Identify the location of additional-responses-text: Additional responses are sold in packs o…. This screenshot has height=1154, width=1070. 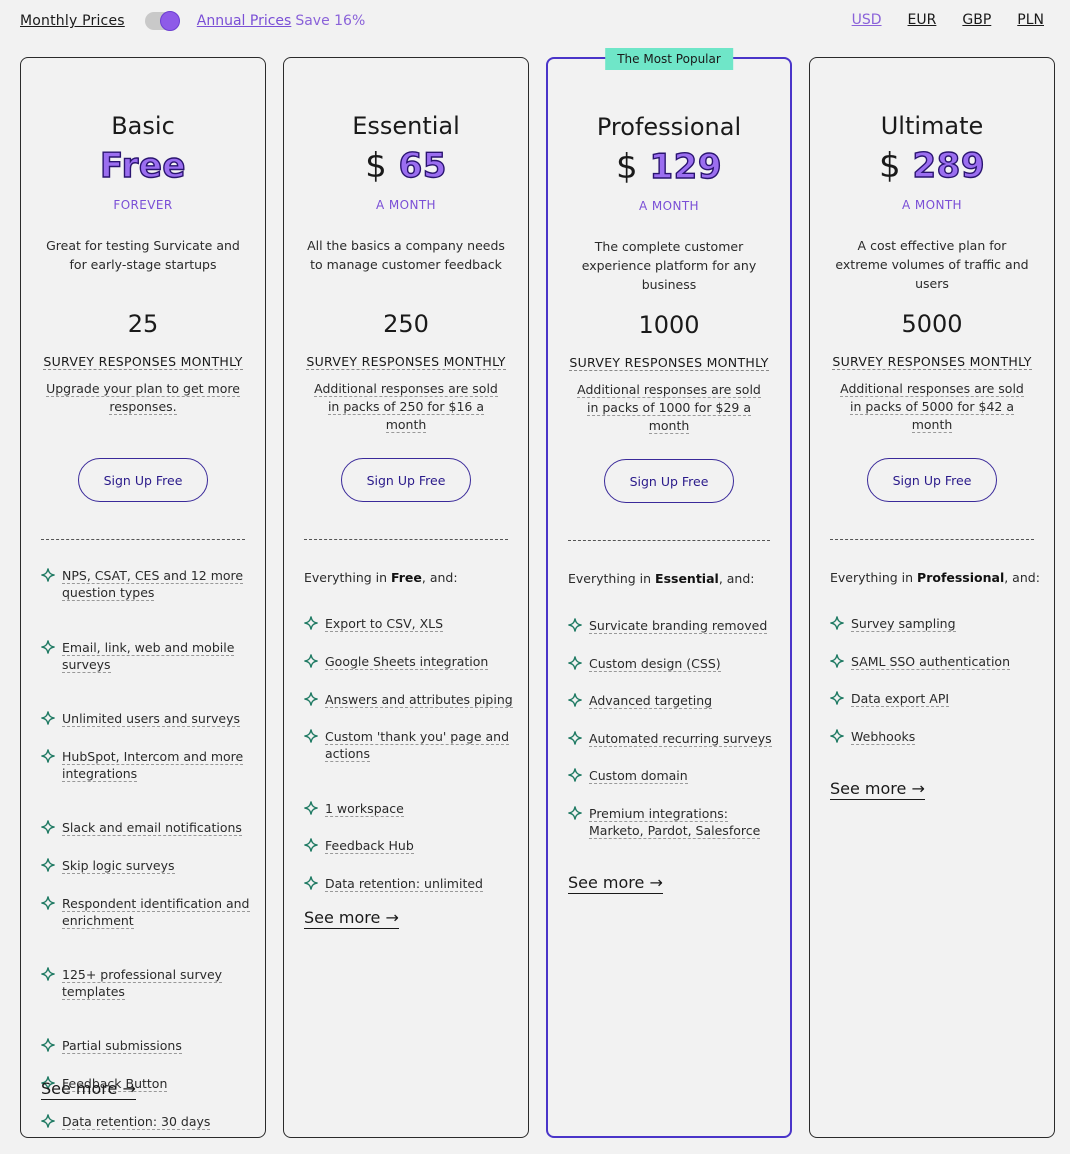
(406, 407).